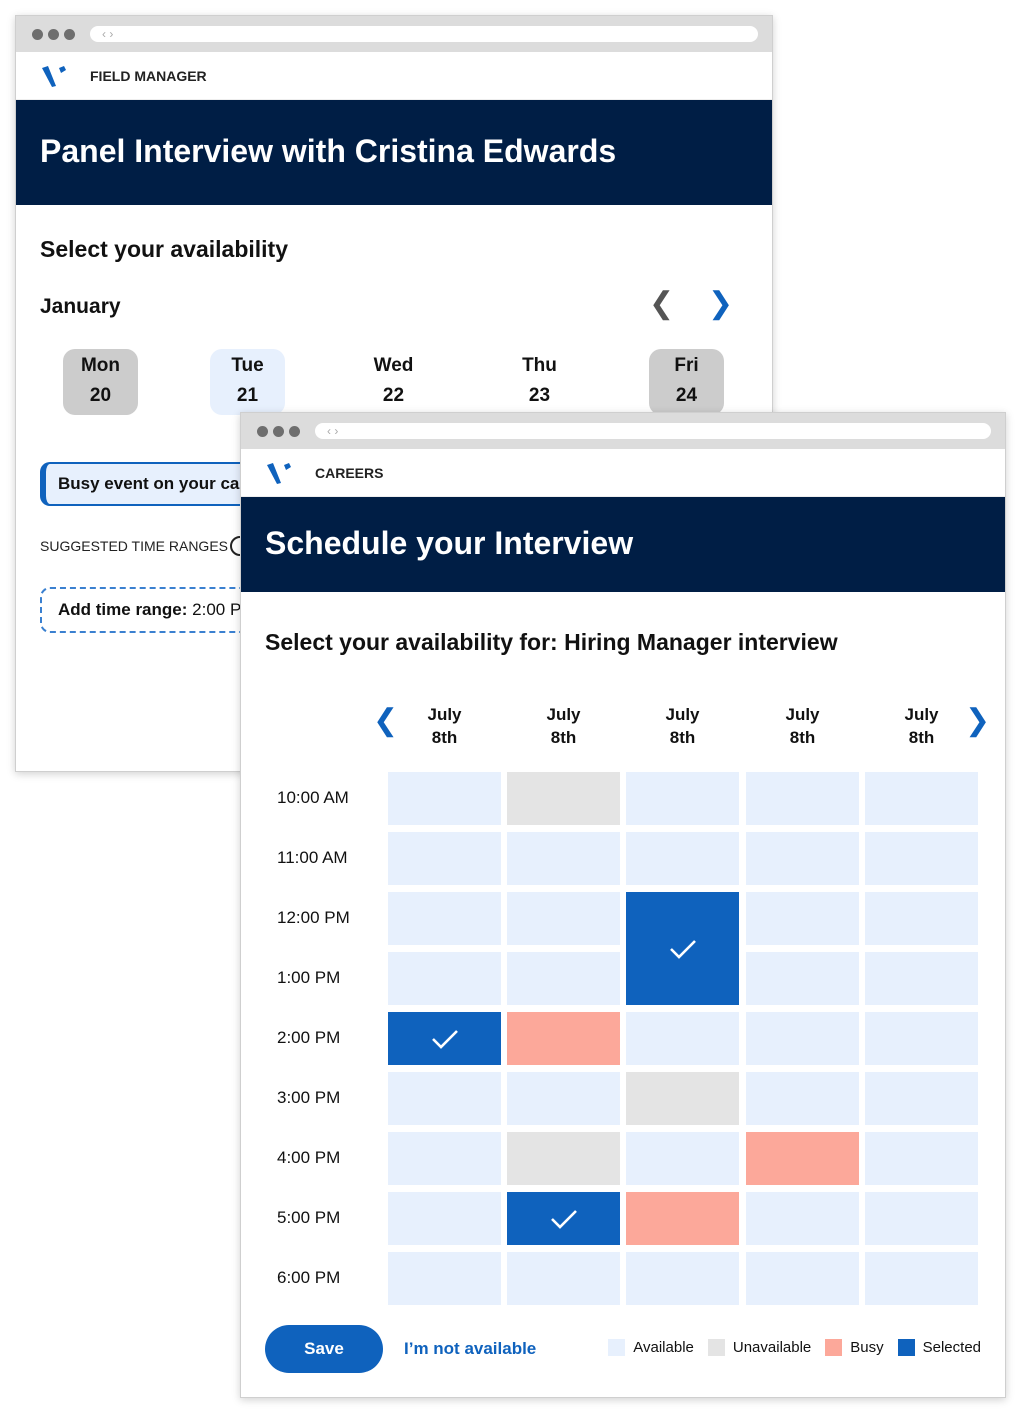 The image size is (1020, 1411). What do you see at coordinates (393, 365) in the screenshot?
I see `day-of-week: Wed` at bounding box center [393, 365].